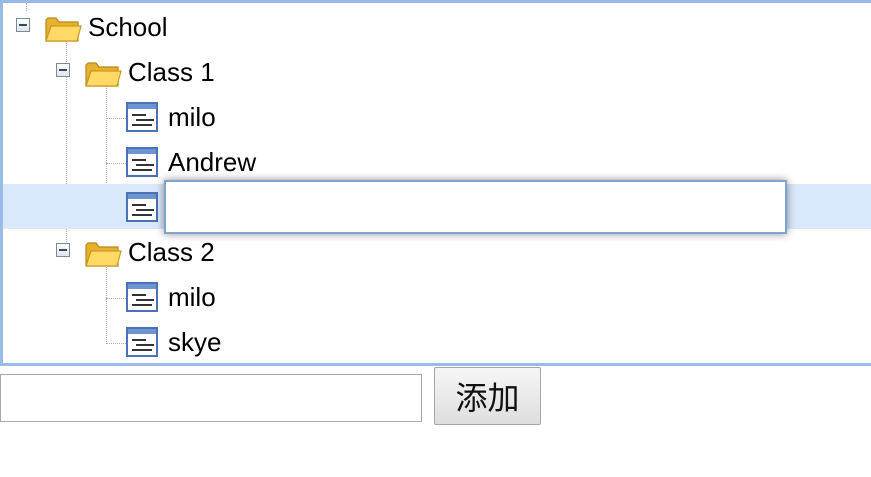 Image resolution: width=871 pixels, height=477 pixels. What do you see at coordinates (211, 398) in the screenshot?
I see `new-node-input` at bounding box center [211, 398].